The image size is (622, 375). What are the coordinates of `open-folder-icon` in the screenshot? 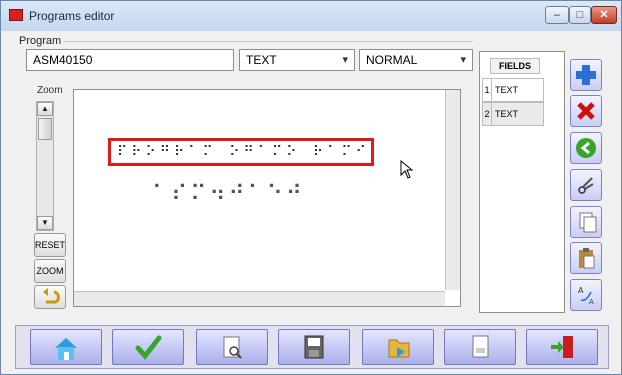 It's located at (399, 348).